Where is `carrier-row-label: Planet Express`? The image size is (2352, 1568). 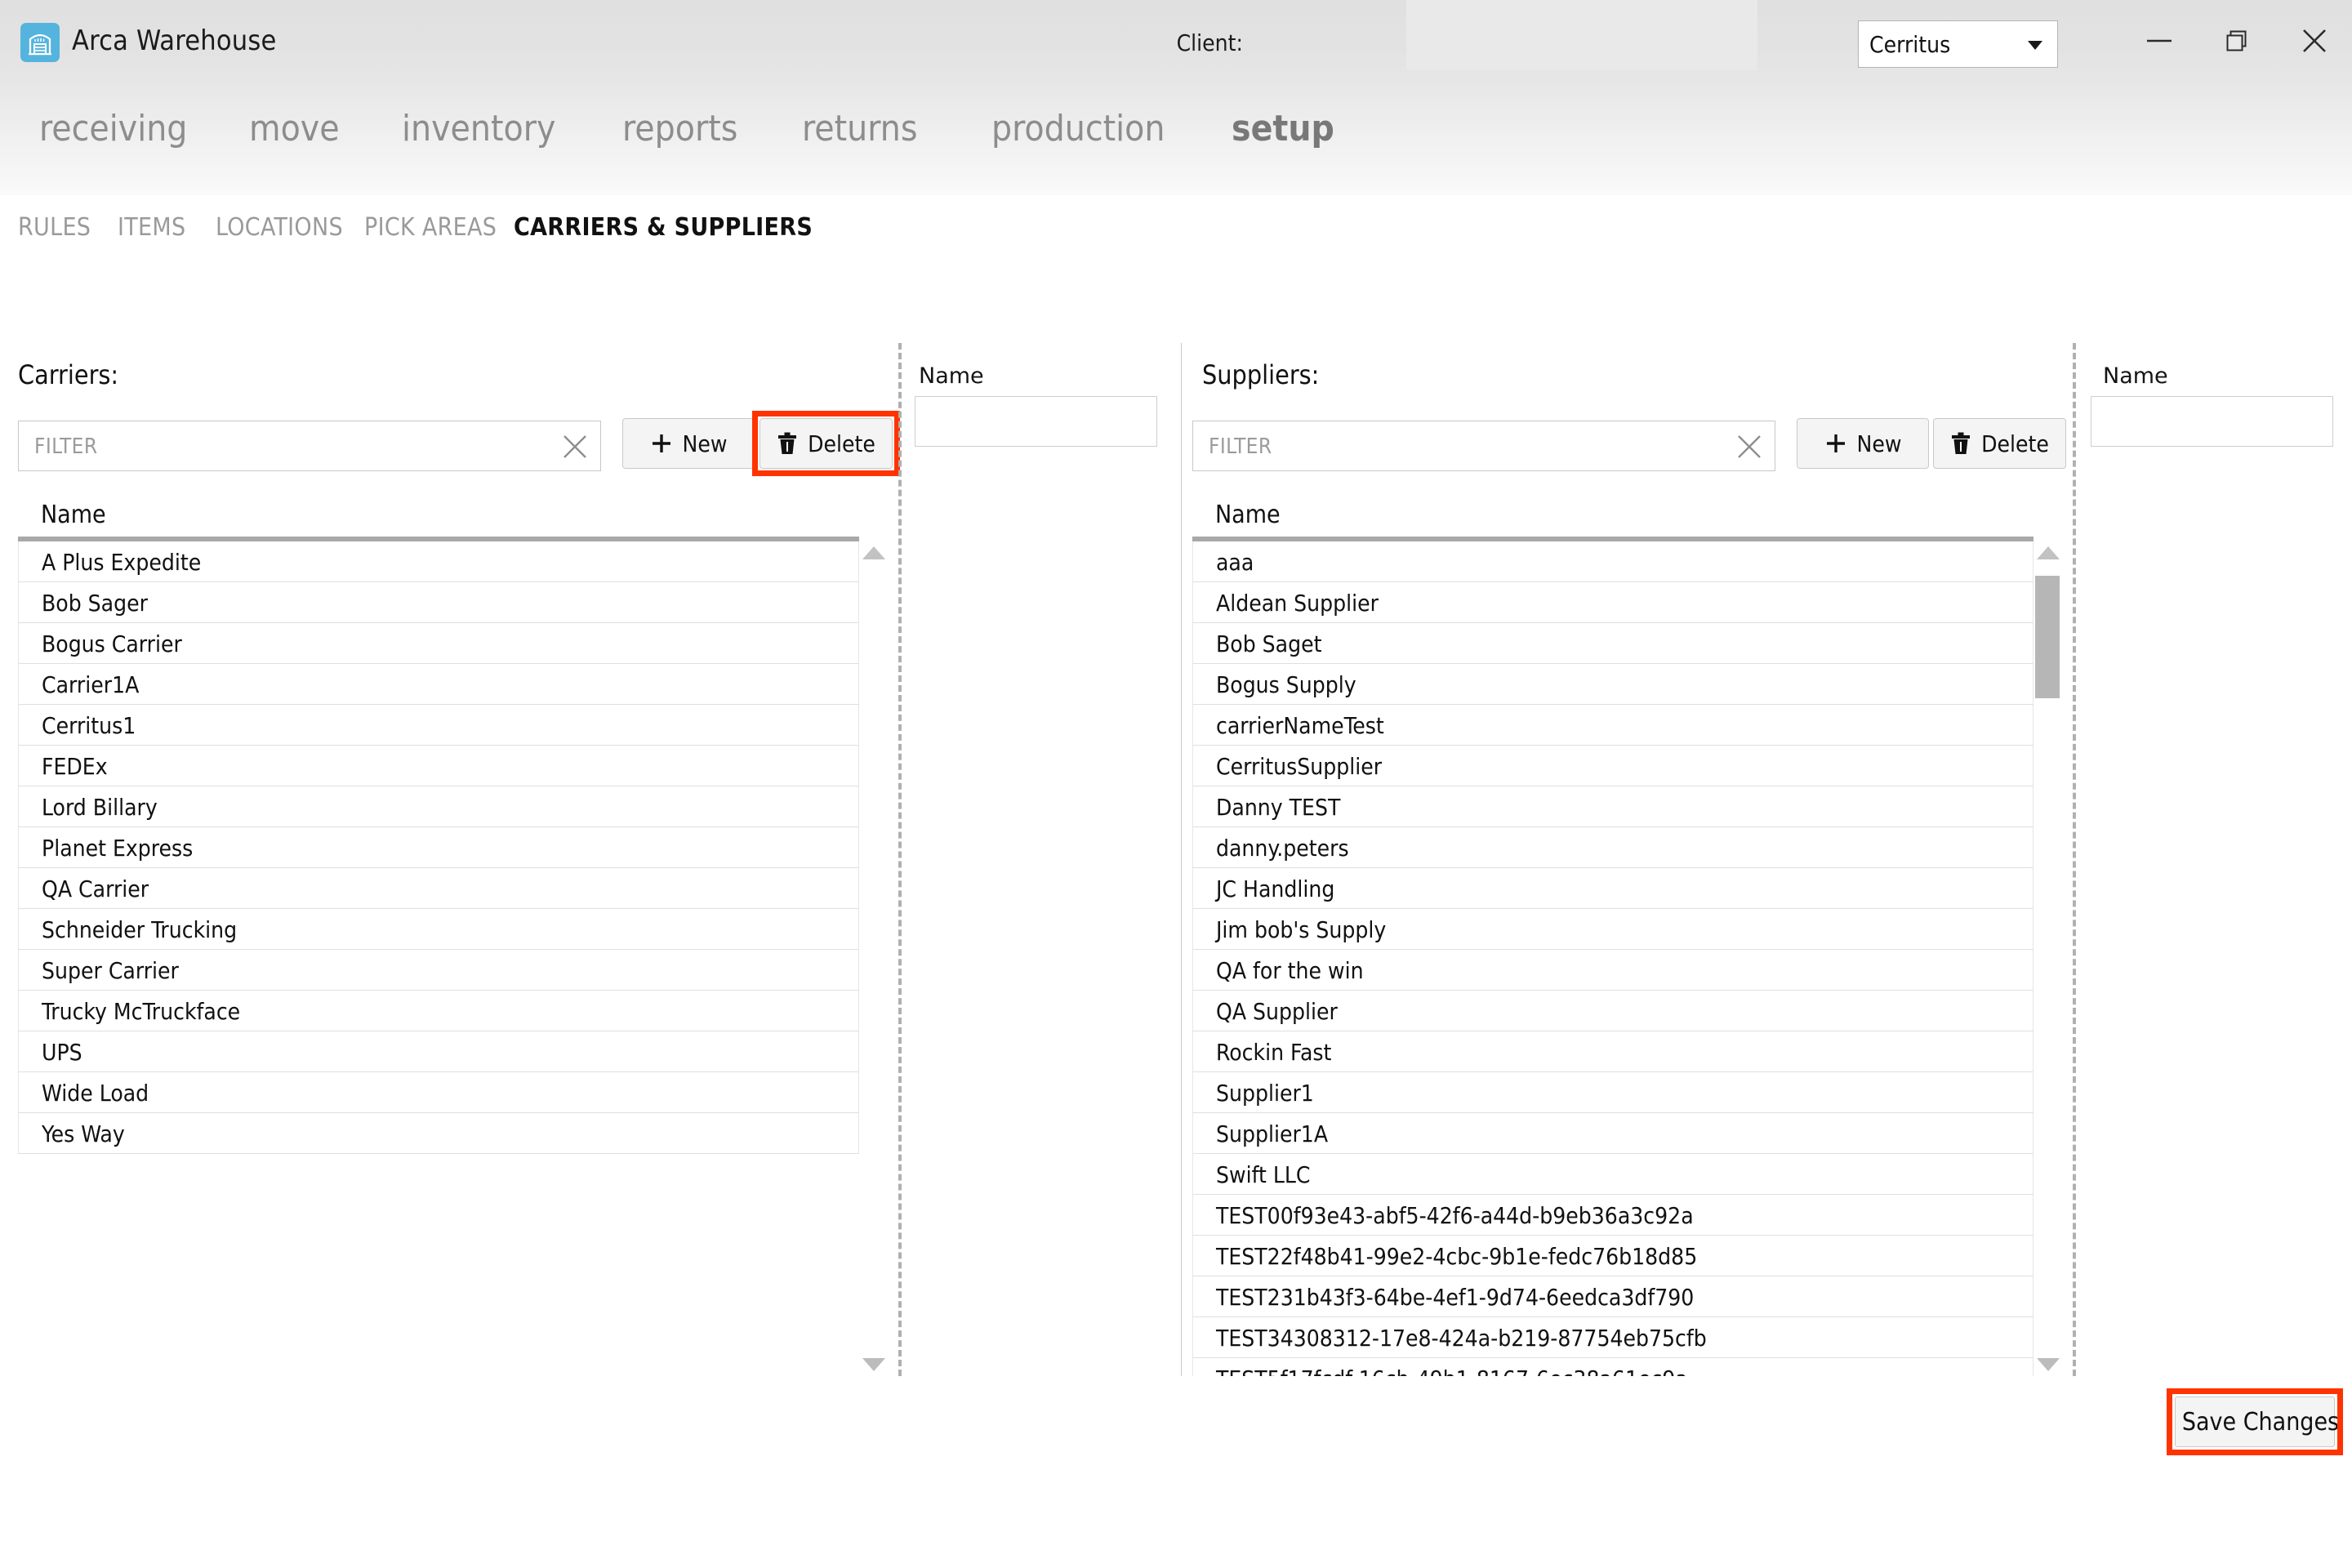
carrier-row-label: Planet Express is located at coordinates (118, 848).